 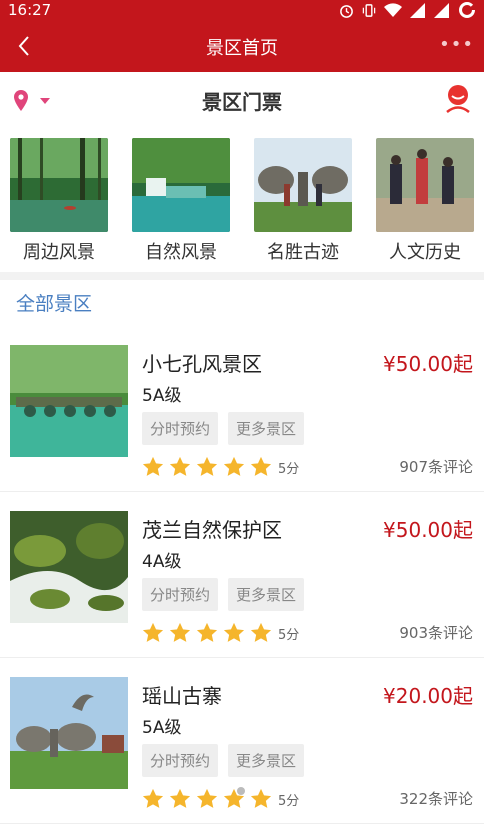 What do you see at coordinates (436, 632) in the screenshot?
I see `review-count: 903条评论` at bounding box center [436, 632].